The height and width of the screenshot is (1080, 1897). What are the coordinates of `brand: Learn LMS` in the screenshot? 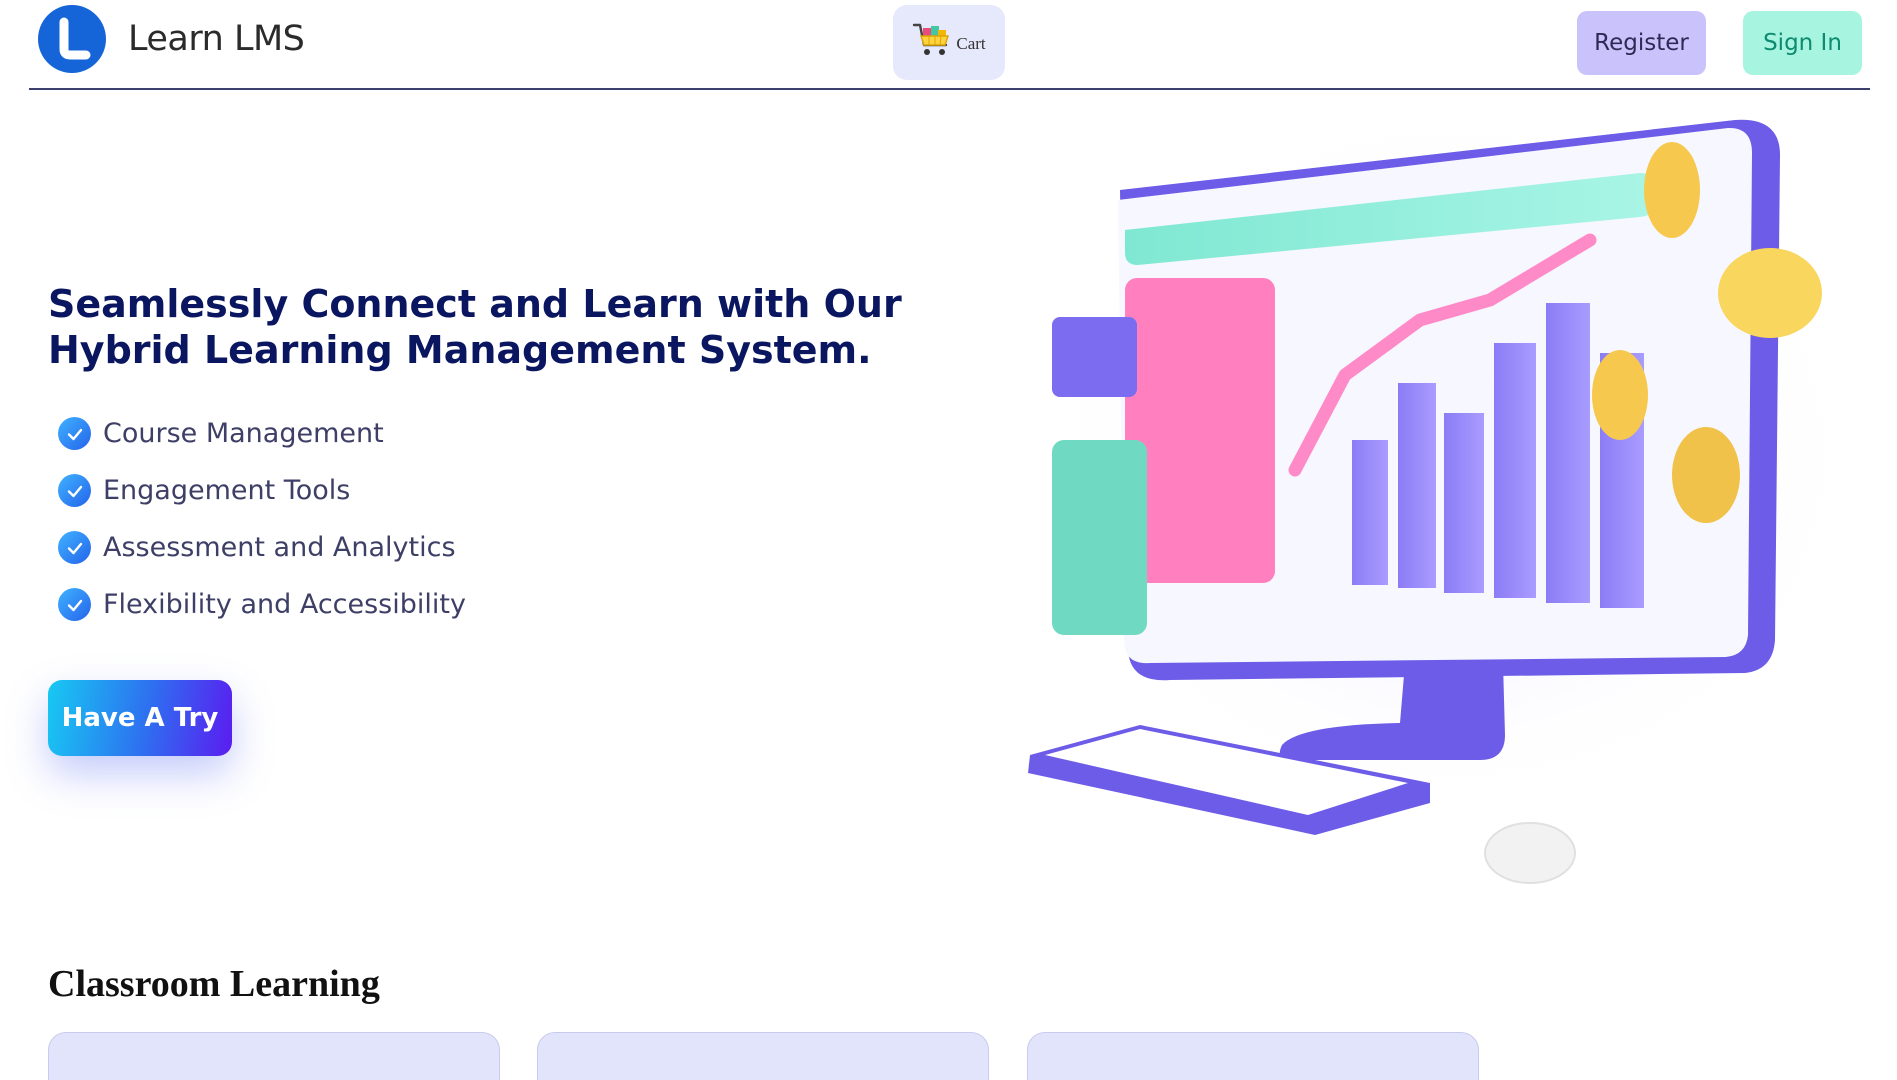 It's located at (171, 39).